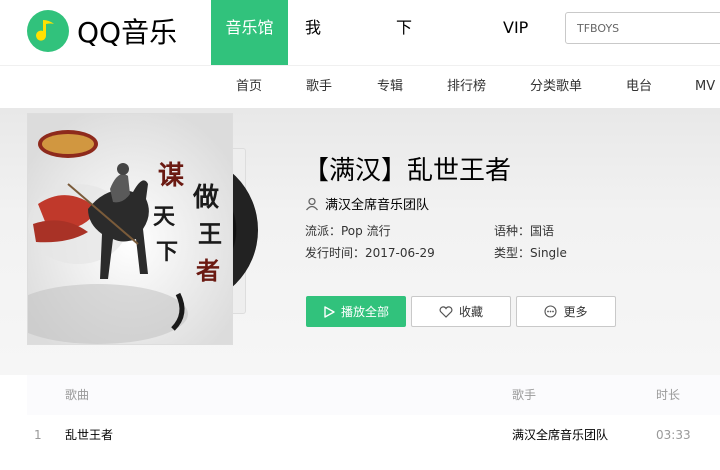 This screenshot has width=720, height=470. What do you see at coordinates (77, 395) in the screenshot?
I see `column-song: 歌曲` at bounding box center [77, 395].